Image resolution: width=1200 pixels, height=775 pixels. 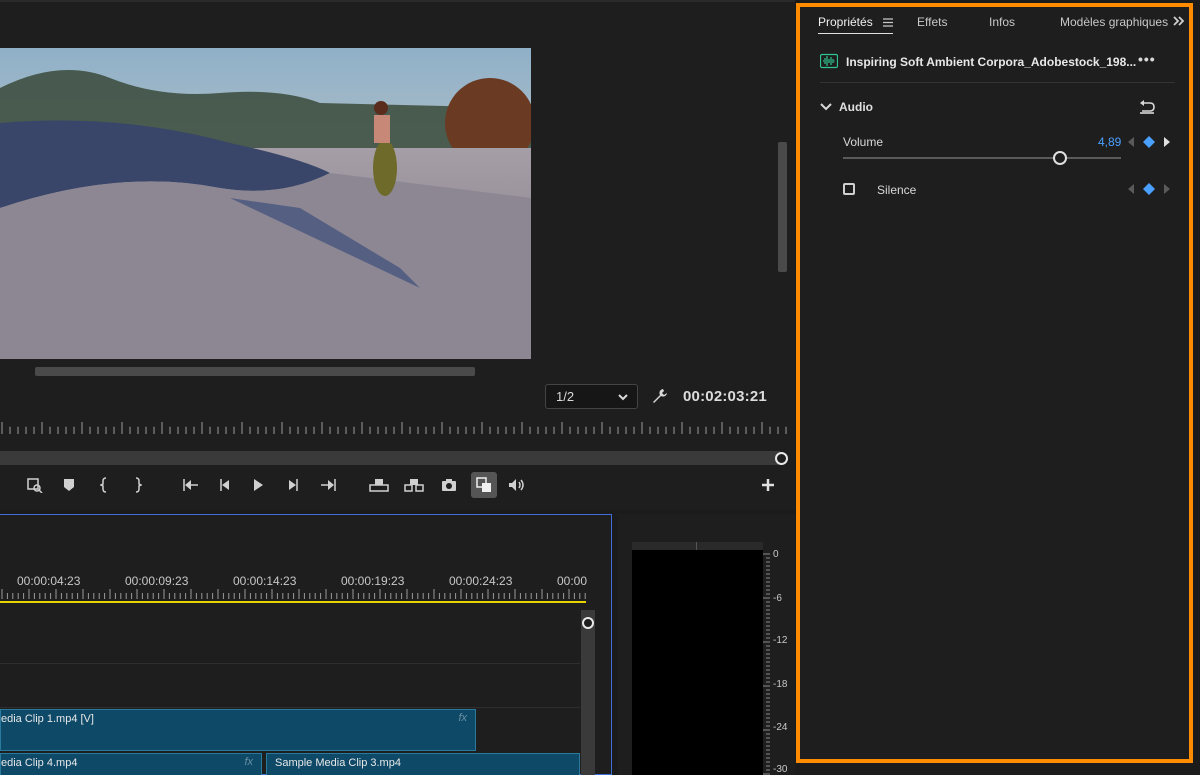 I want to click on silence-label: Silence, so click(x=897, y=190).